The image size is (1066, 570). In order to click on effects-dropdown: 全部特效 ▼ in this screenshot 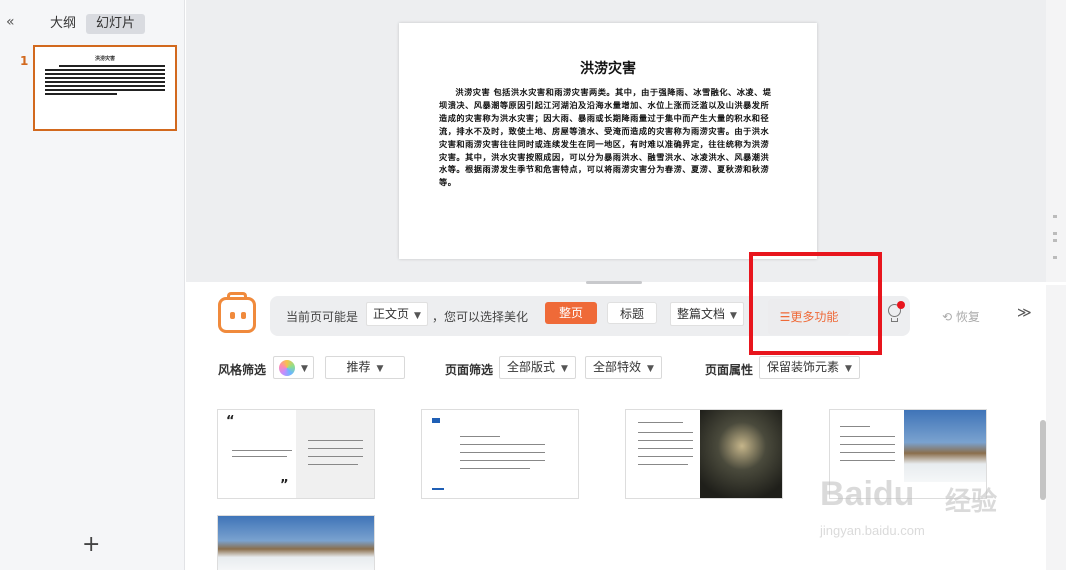, I will do `click(623, 367)`.